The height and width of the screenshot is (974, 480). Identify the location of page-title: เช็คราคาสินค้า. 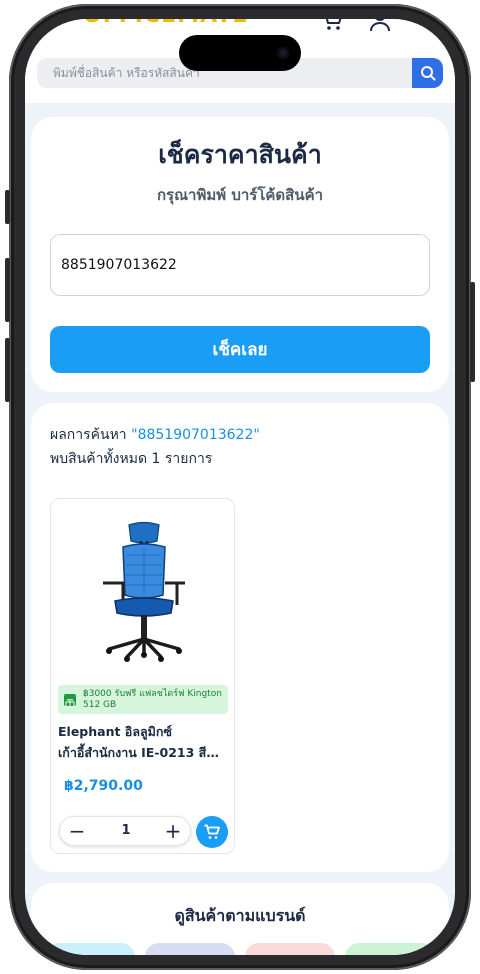
(240, 154).